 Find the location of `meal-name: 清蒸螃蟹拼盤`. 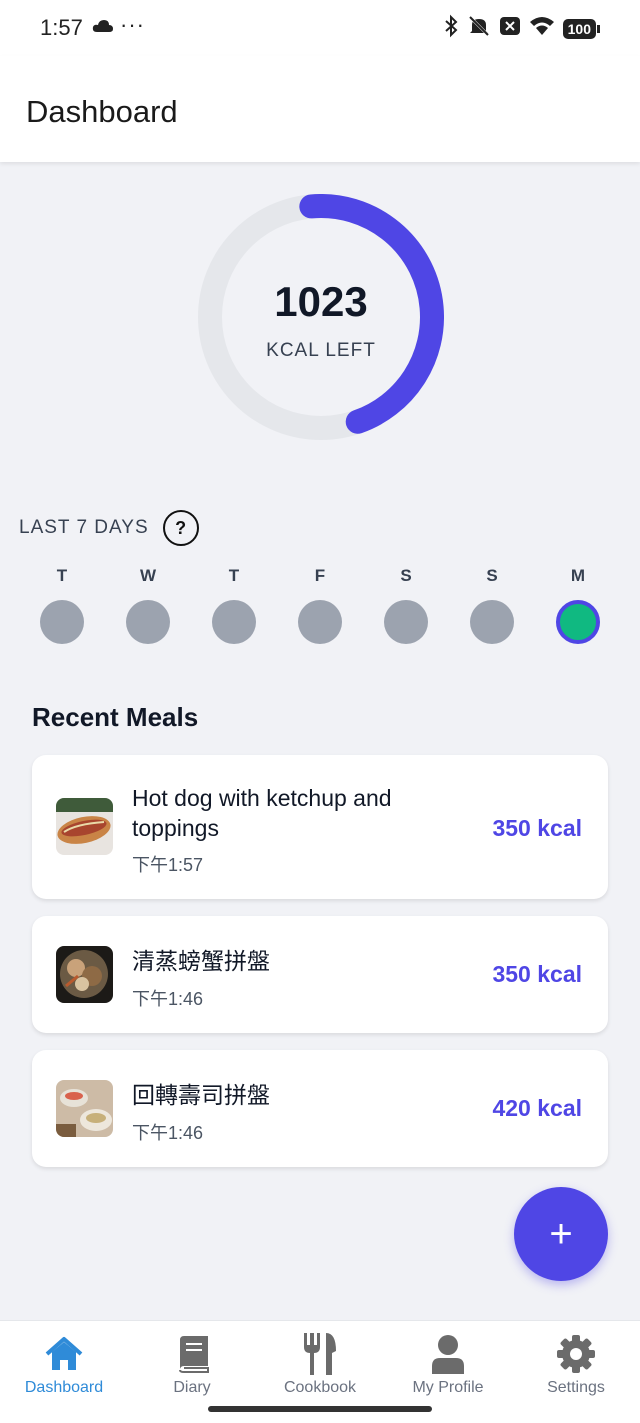

meal-name: 清蒸螃蟹拼盤 is located at coordinates (201, 961).